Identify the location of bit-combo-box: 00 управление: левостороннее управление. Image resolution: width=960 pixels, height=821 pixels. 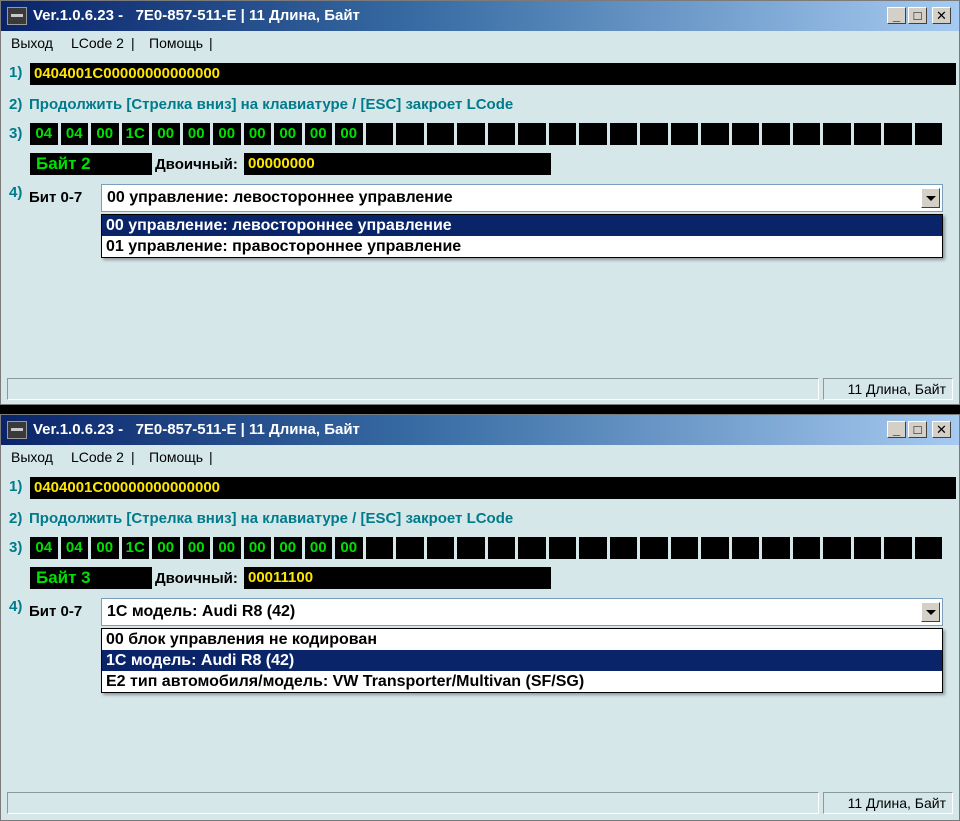
(522, 198).